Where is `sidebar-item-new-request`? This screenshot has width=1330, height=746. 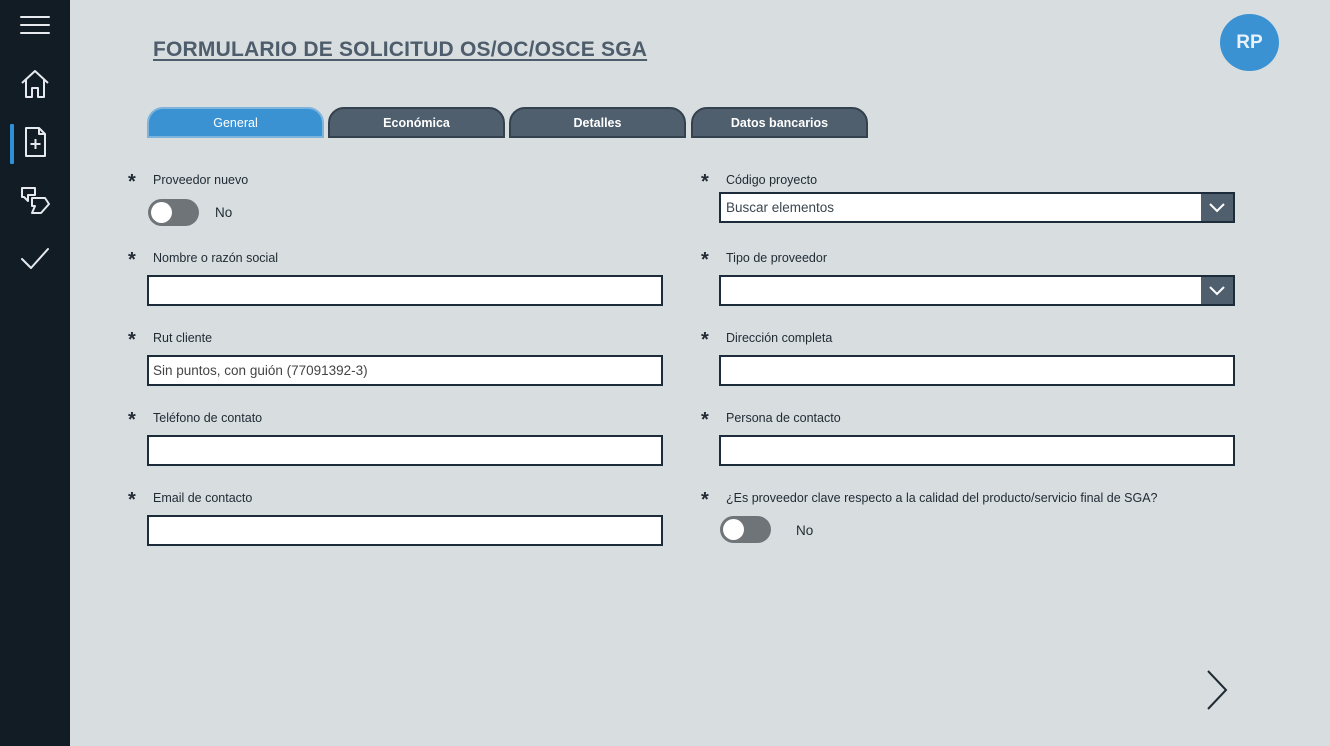
sidebar-item-new-request is located at coordinates (35, 144).